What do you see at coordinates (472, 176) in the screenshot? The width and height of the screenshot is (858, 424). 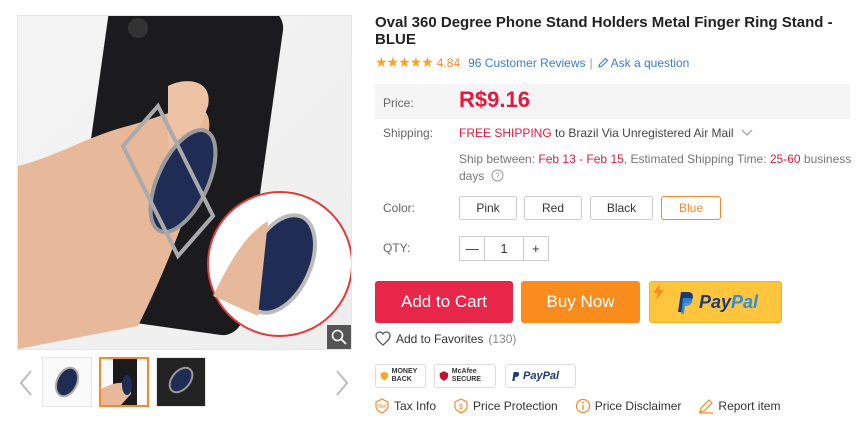 I see `days-word: days` at bounding box center [472, 176].